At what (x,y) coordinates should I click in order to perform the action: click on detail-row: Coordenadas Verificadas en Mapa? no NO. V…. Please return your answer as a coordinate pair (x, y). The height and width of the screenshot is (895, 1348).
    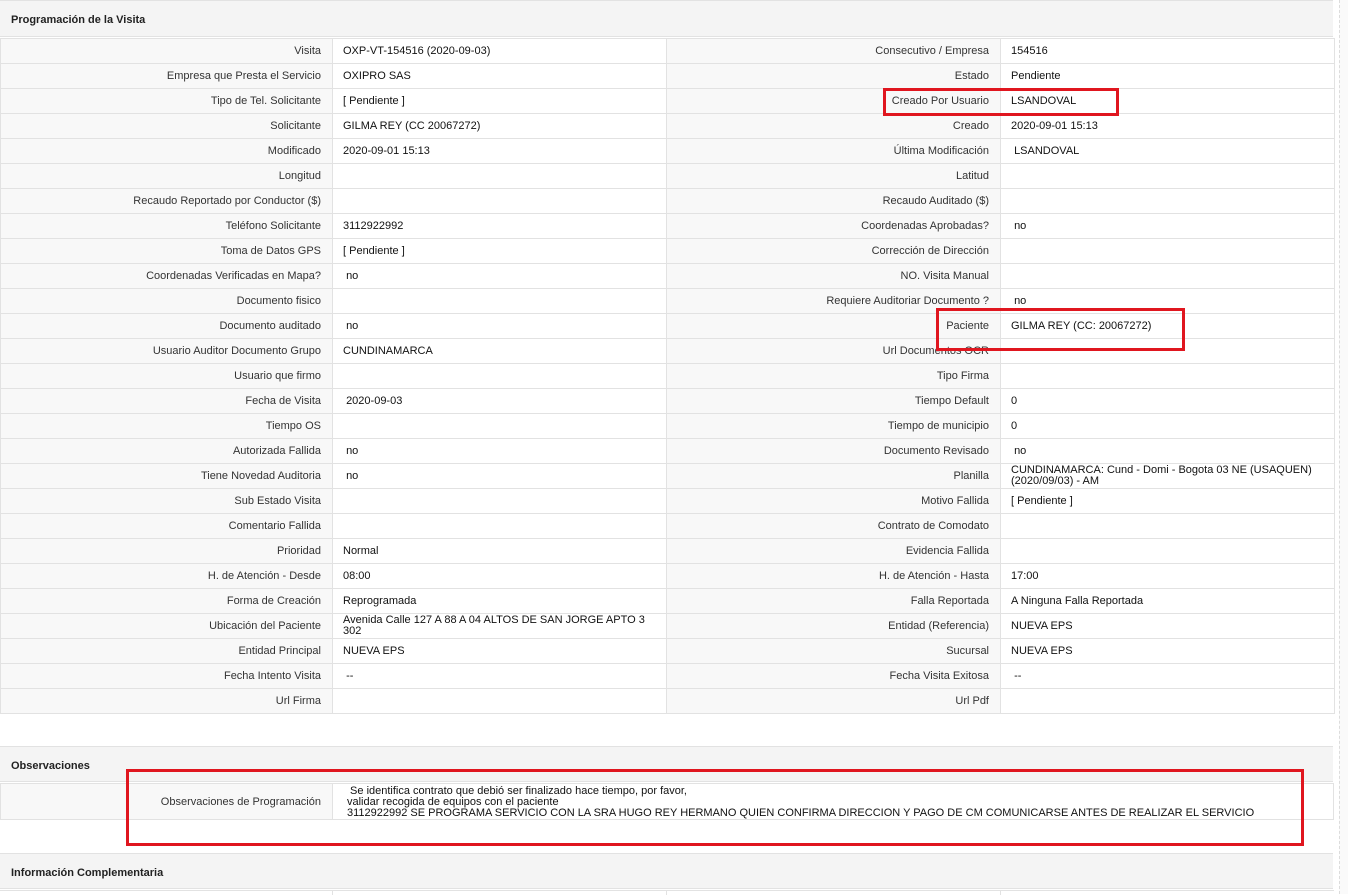
    Looking at the image, I should click on (667, 276).